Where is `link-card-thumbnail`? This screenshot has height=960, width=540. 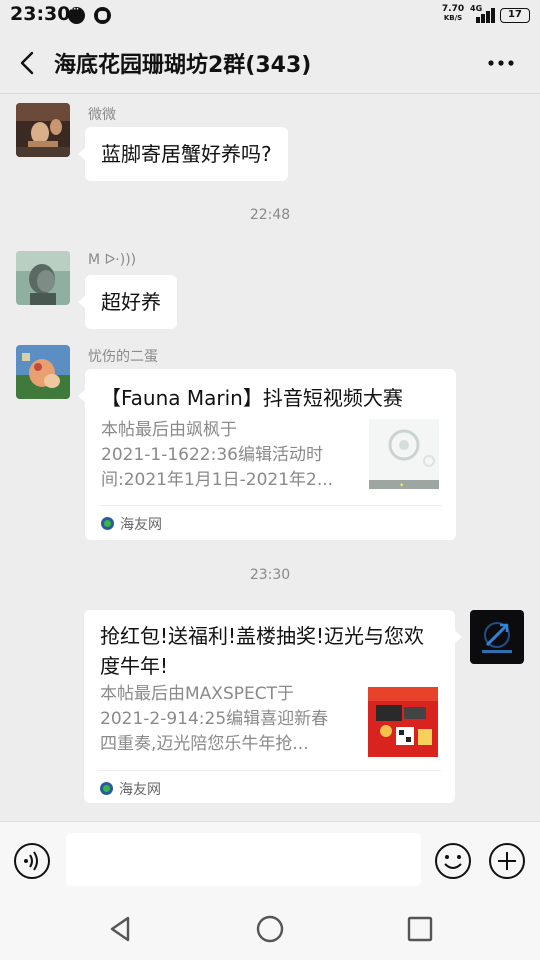 link-card-thumbnail is located at coordinates (403, 722).